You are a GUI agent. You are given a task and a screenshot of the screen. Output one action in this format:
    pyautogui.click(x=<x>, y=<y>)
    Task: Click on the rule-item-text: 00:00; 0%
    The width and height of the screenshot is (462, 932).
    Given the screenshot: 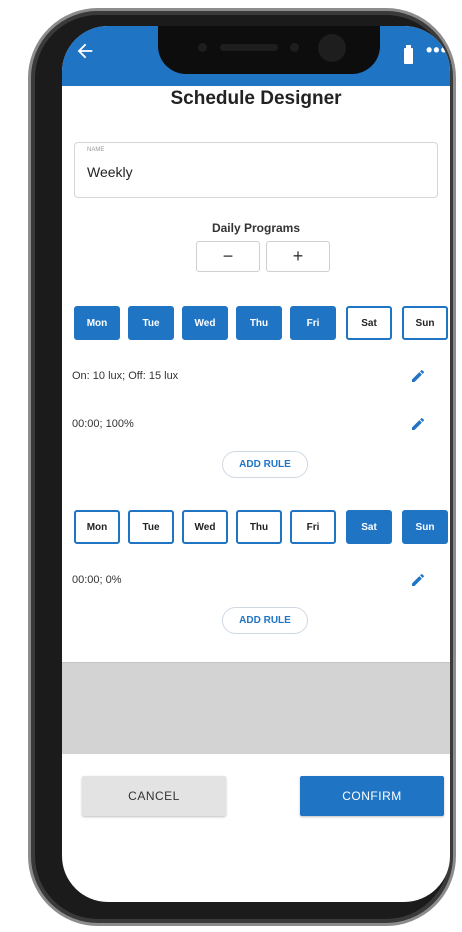 What is the action you would take?
    pyautogui.click(x=97, y=580)
    